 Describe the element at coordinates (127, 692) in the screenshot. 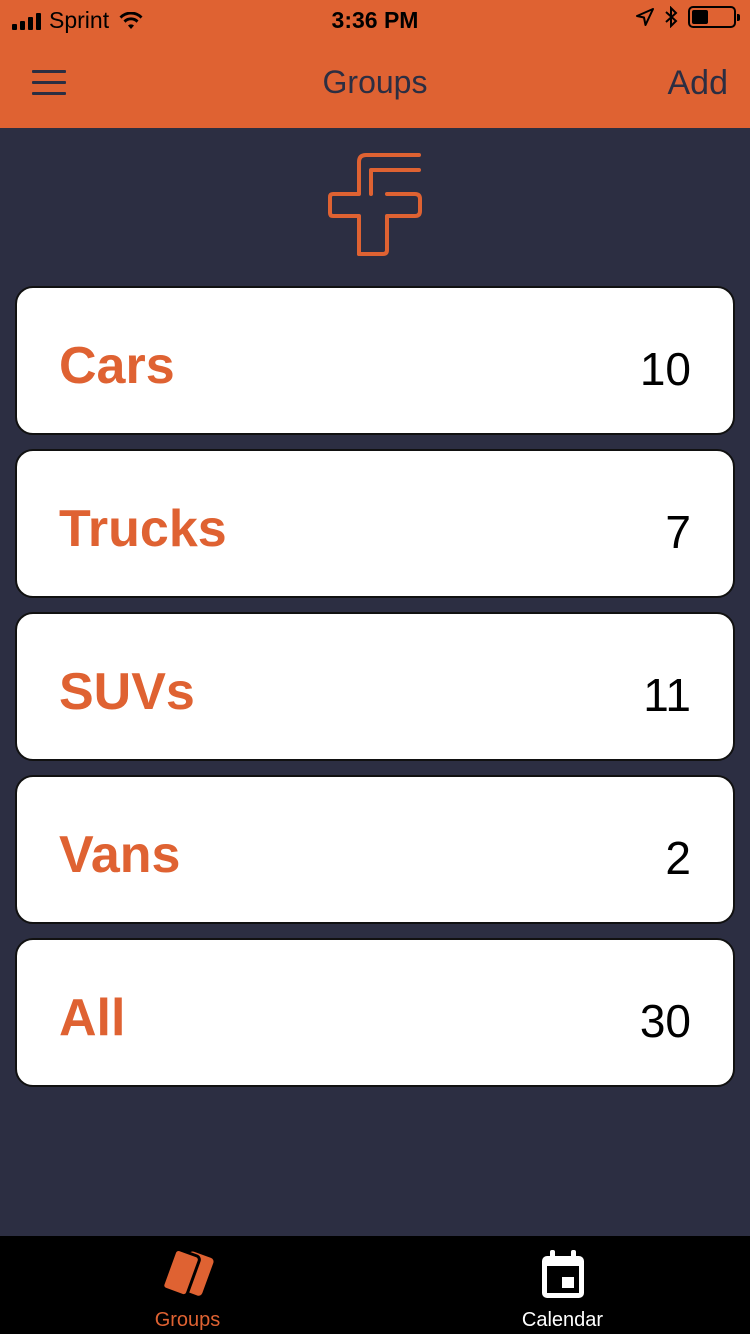

I see `group-name: SUVs` at that location.